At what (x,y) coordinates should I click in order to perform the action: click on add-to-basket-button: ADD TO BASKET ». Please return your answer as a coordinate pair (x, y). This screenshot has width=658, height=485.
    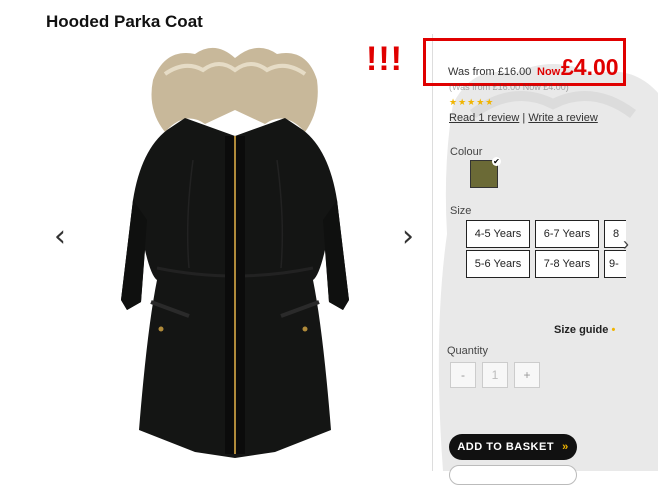
    Looking at the image, I should click on (513, 447).